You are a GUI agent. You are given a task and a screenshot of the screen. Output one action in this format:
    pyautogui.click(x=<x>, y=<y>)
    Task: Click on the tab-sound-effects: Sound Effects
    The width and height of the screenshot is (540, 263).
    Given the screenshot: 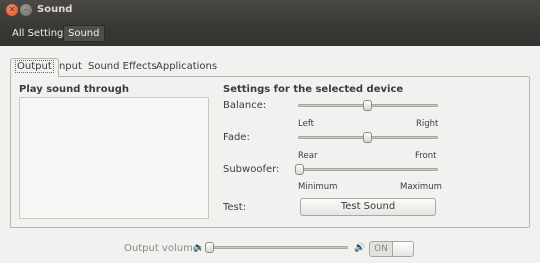 What is the action you would take?
    pyautogui.click(x=122, y=67)
    